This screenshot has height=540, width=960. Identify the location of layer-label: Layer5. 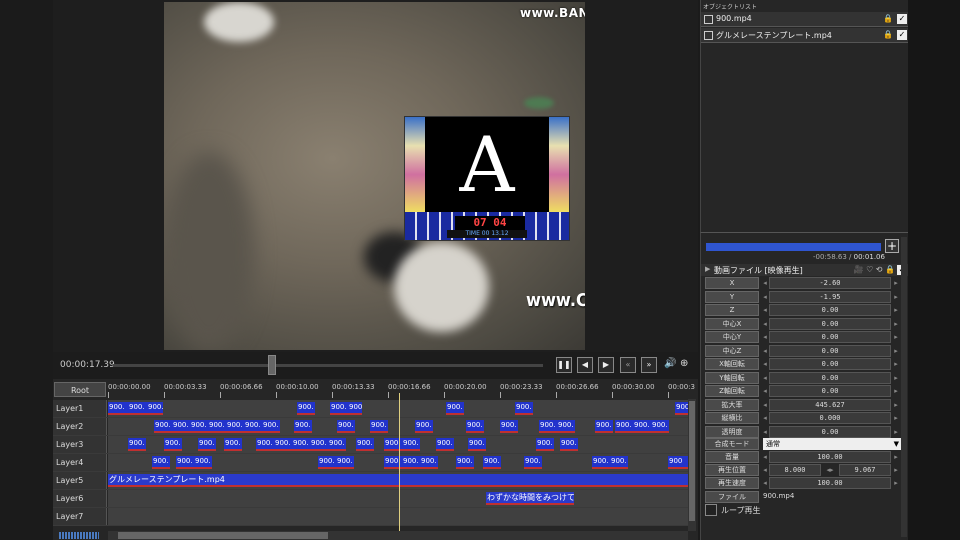
(80, 480).